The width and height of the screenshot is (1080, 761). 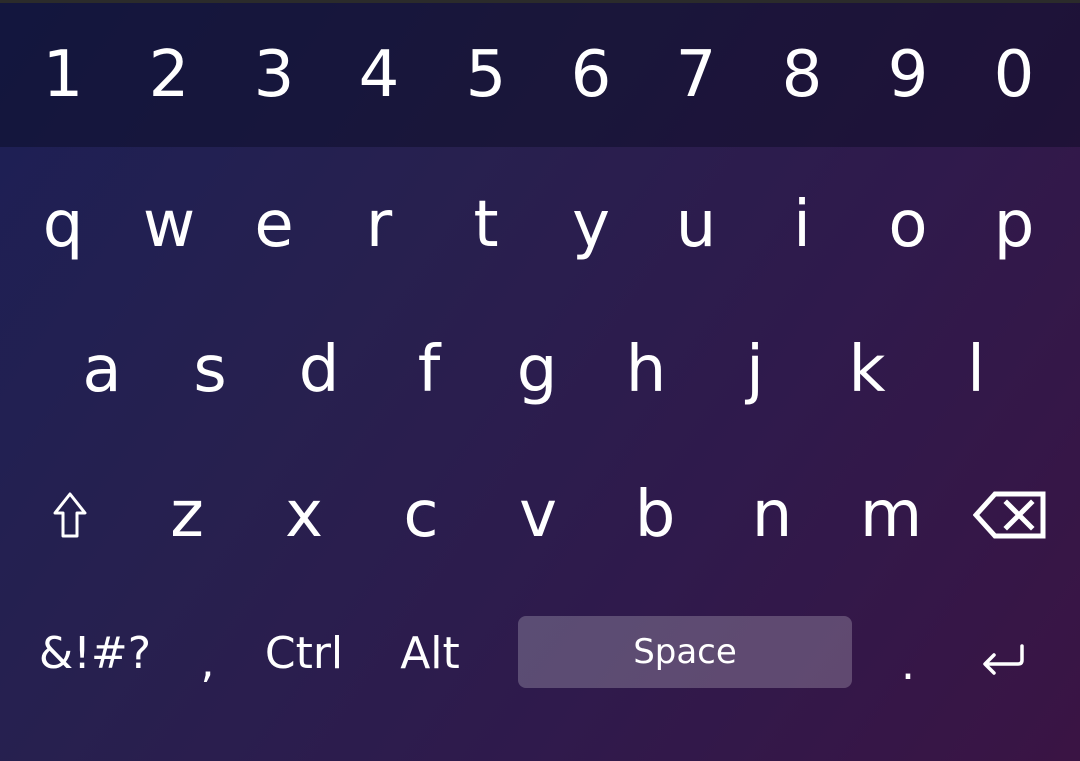 I want to click on key-label: o, so click(x=908, y=225).